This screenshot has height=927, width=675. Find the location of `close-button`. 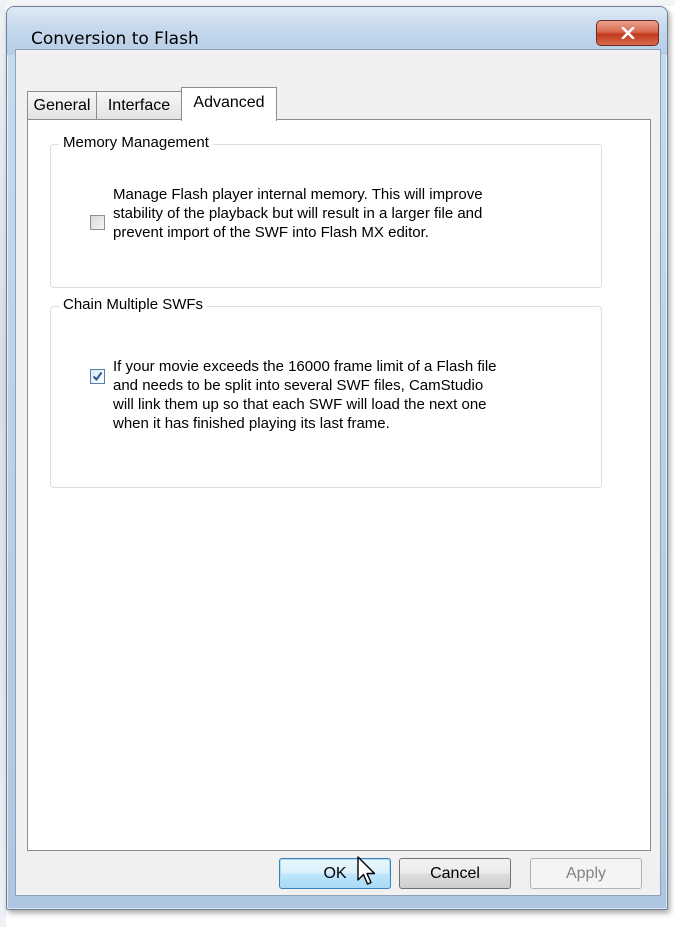

close-button is located at coordinates (627, 33).